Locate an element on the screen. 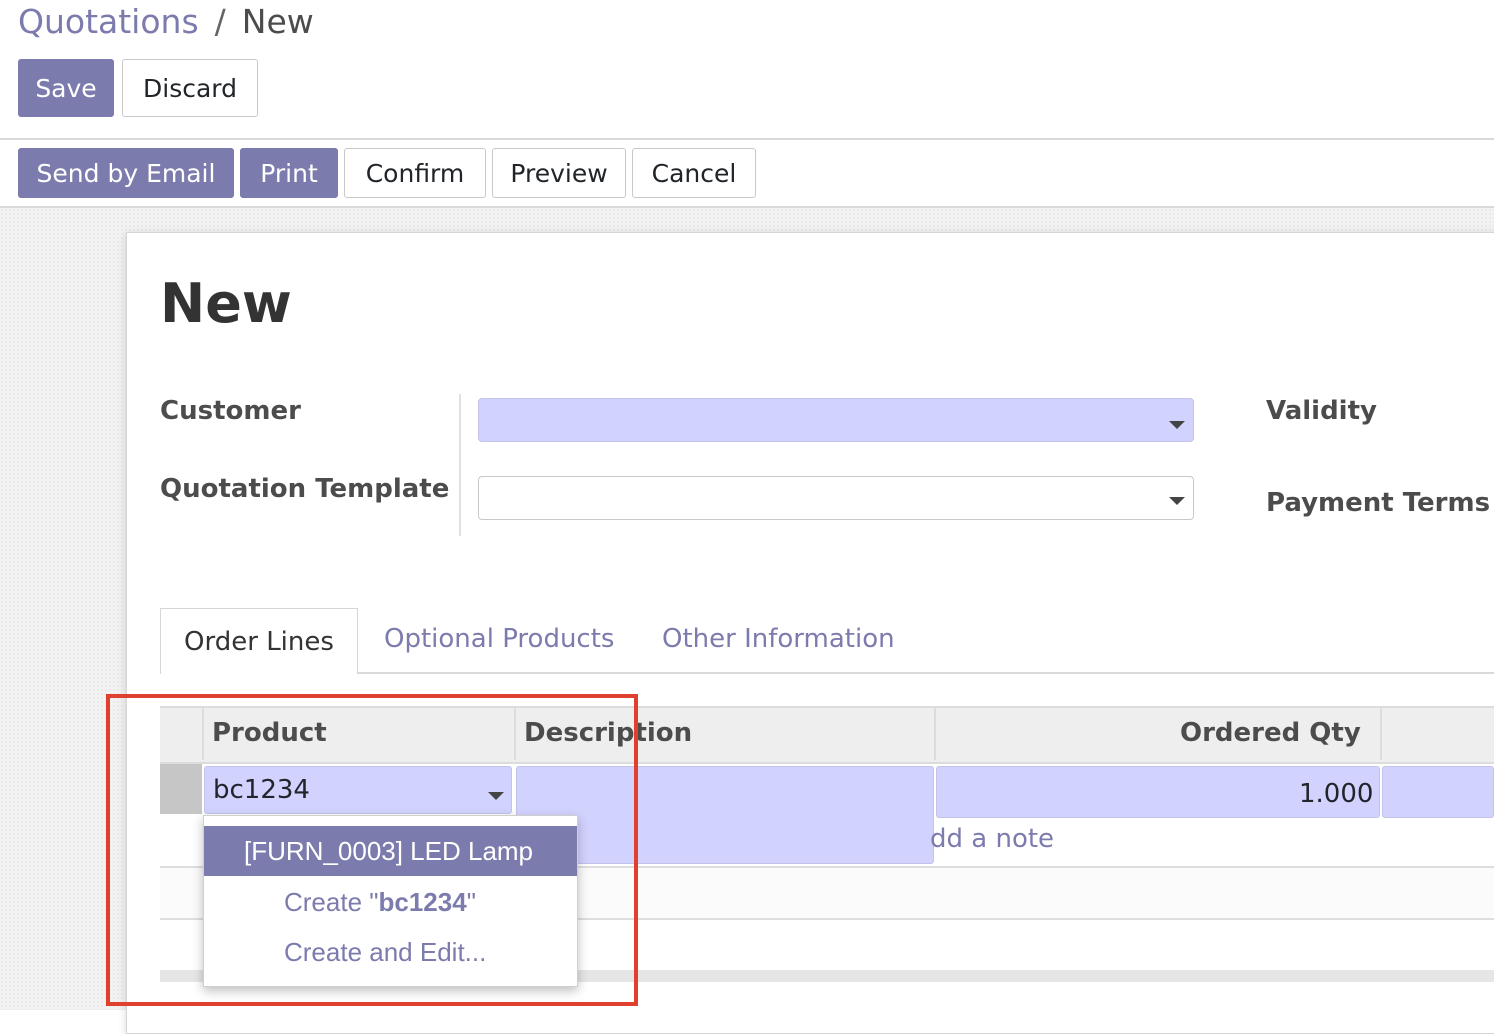 This screenshot has height=1034, width=1494. breadcrumb: Quotations / New is located at coordinates (166, 22).